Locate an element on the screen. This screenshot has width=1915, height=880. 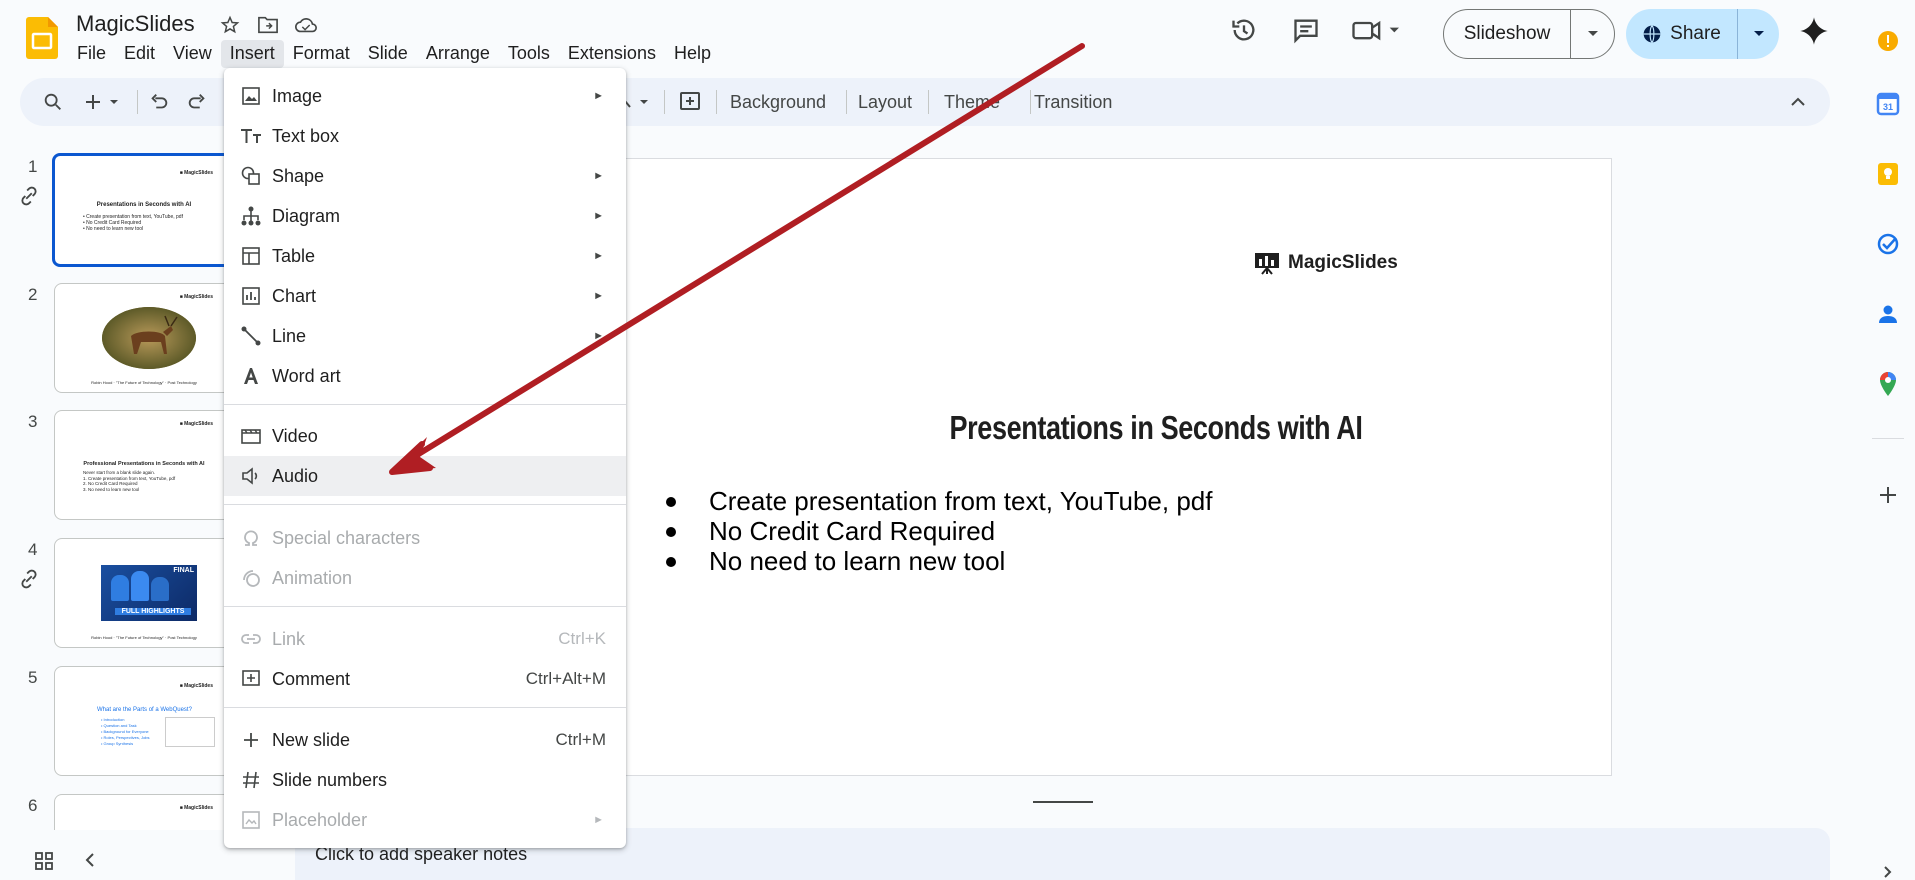
menu-tools: Tools is located at coordinates (529, 54).